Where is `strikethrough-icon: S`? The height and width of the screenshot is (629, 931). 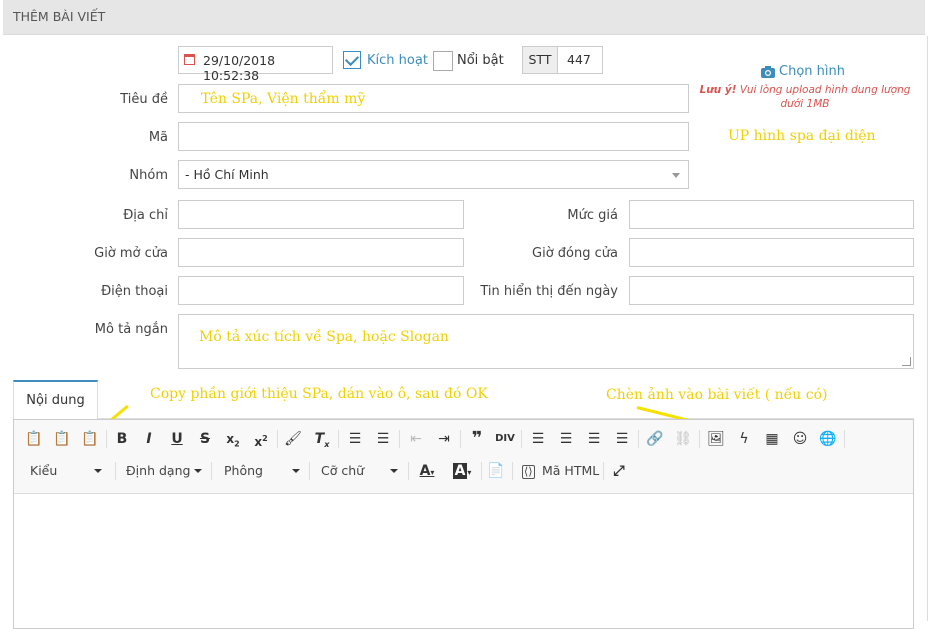 strikethrough-icon: S is located at coordinates (205, 439).